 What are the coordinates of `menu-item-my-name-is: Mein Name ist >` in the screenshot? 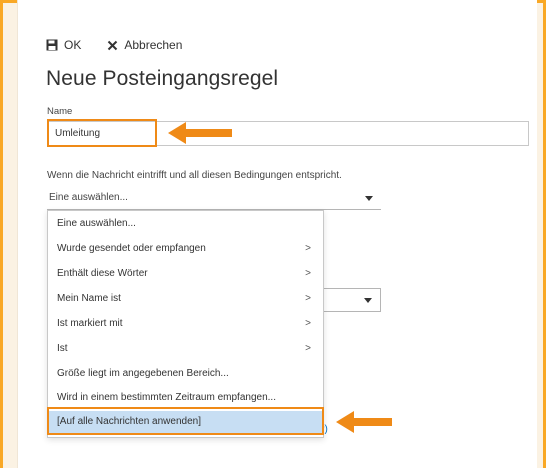 It's located at (185, 299).